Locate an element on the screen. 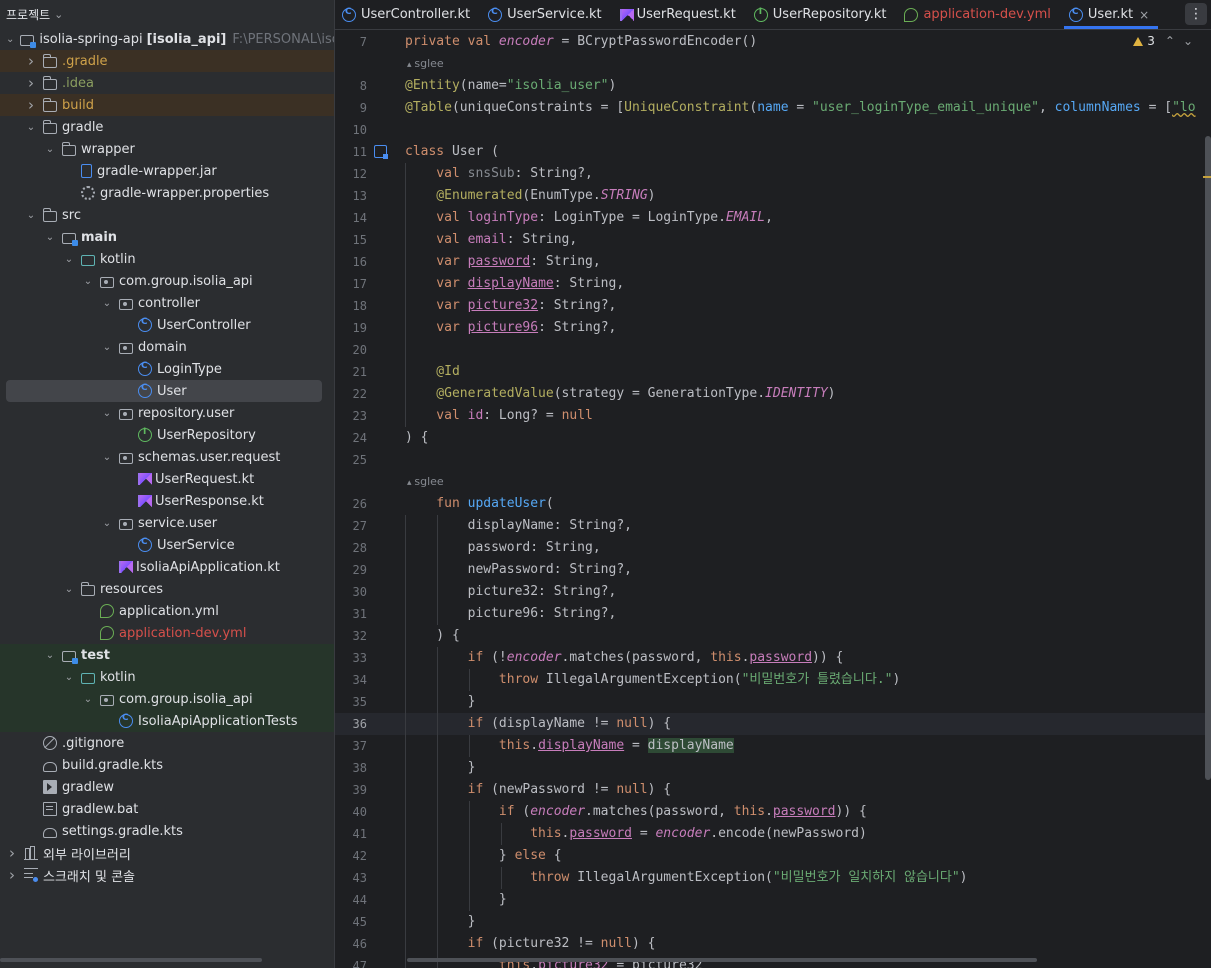 Image resolution: width=1211 pixels, height=968 pixels. code-line: 8 @Entity(name="isolia_user") is located at coordinates (773, 86).